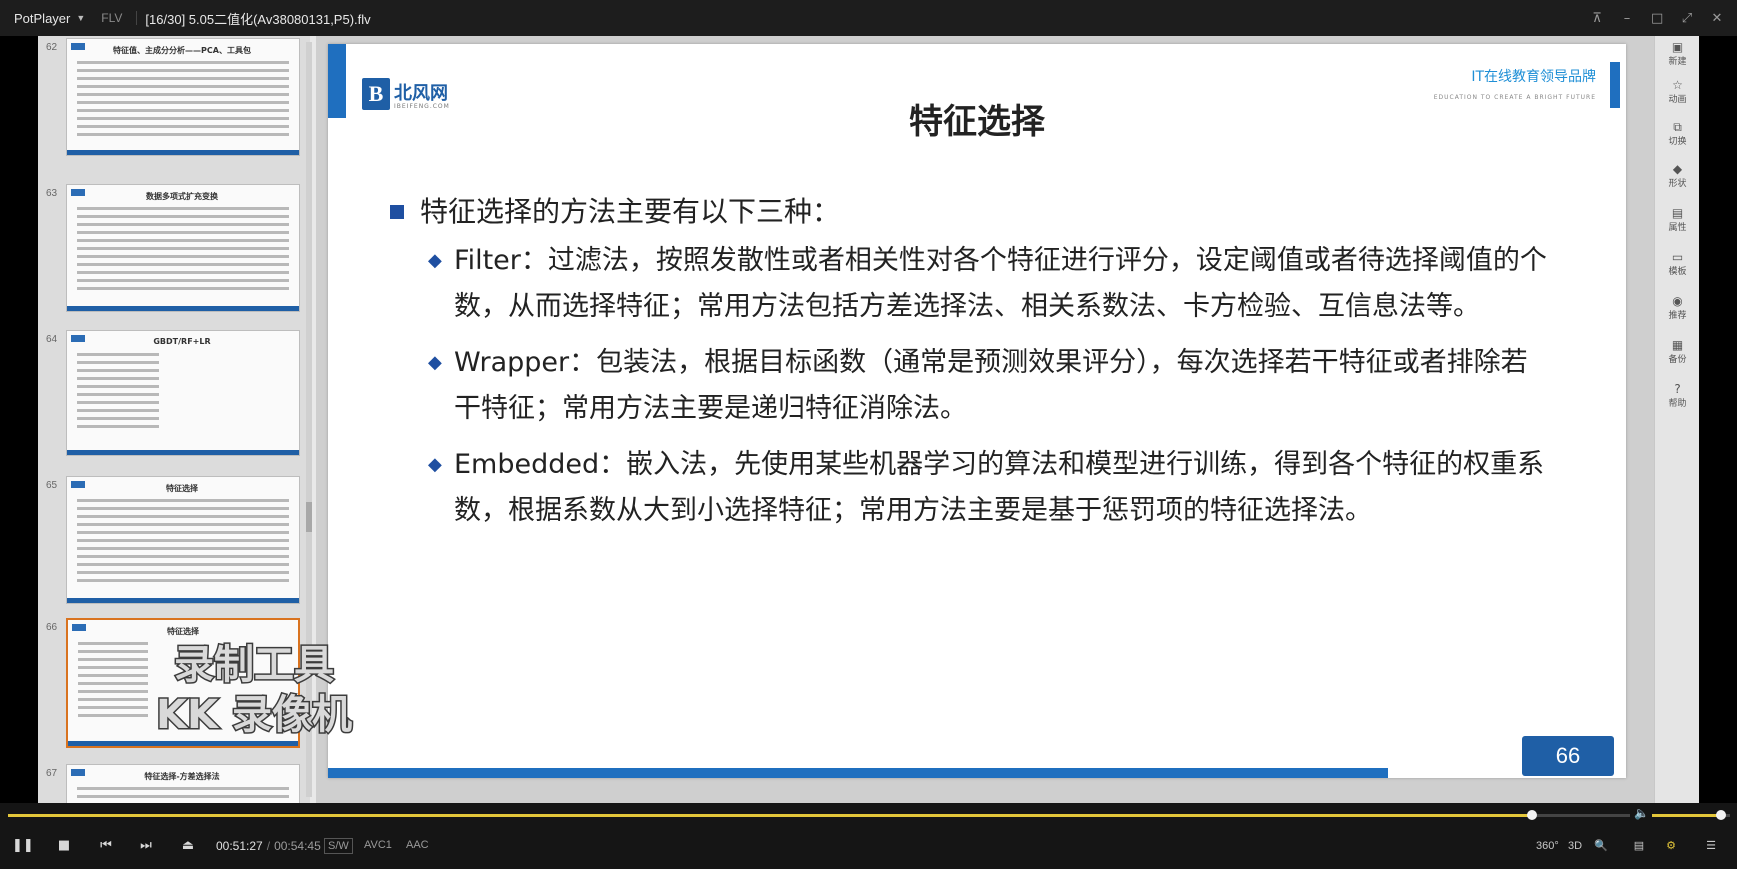 The image size is (1737, 869). Describe the element at coordinates (1639, 846) in the screenshot. I see `playlist-icon: ▤` at that location.